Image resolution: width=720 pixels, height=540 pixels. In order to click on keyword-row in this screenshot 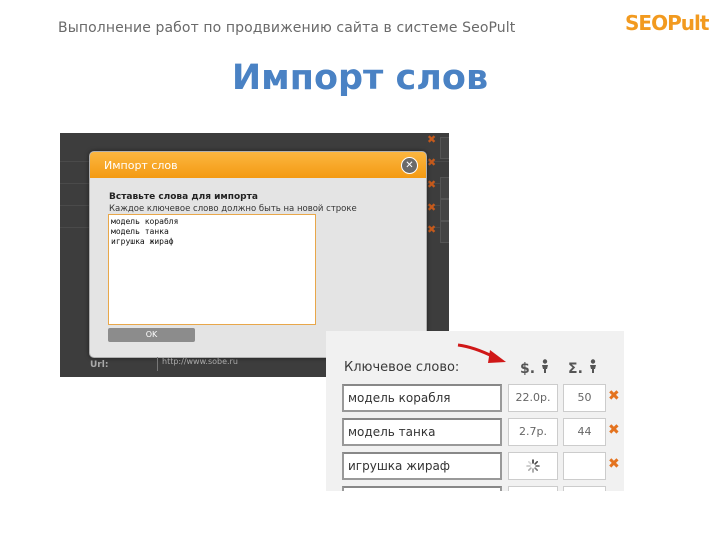, I will do `click(482, 488)`.